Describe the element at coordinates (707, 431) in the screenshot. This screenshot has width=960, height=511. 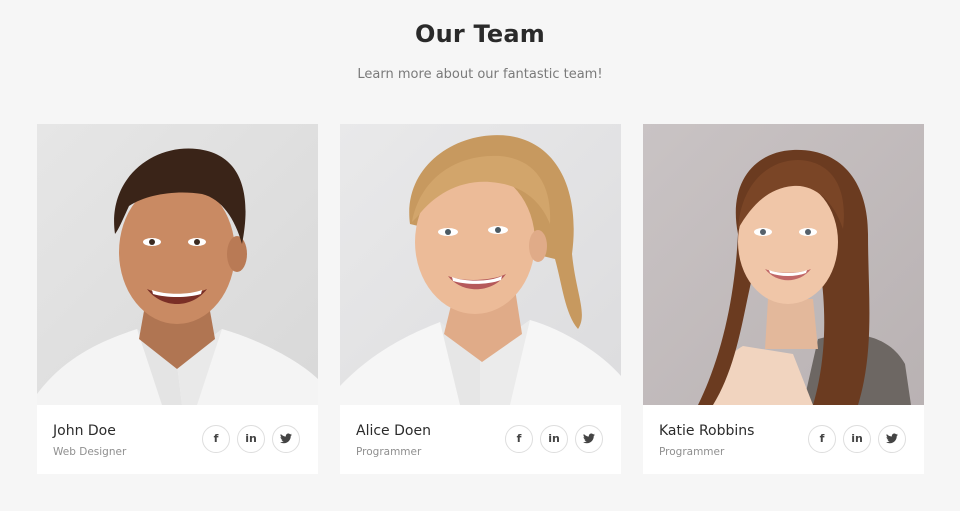
I see `member-name: Katie Robbins` at that location.